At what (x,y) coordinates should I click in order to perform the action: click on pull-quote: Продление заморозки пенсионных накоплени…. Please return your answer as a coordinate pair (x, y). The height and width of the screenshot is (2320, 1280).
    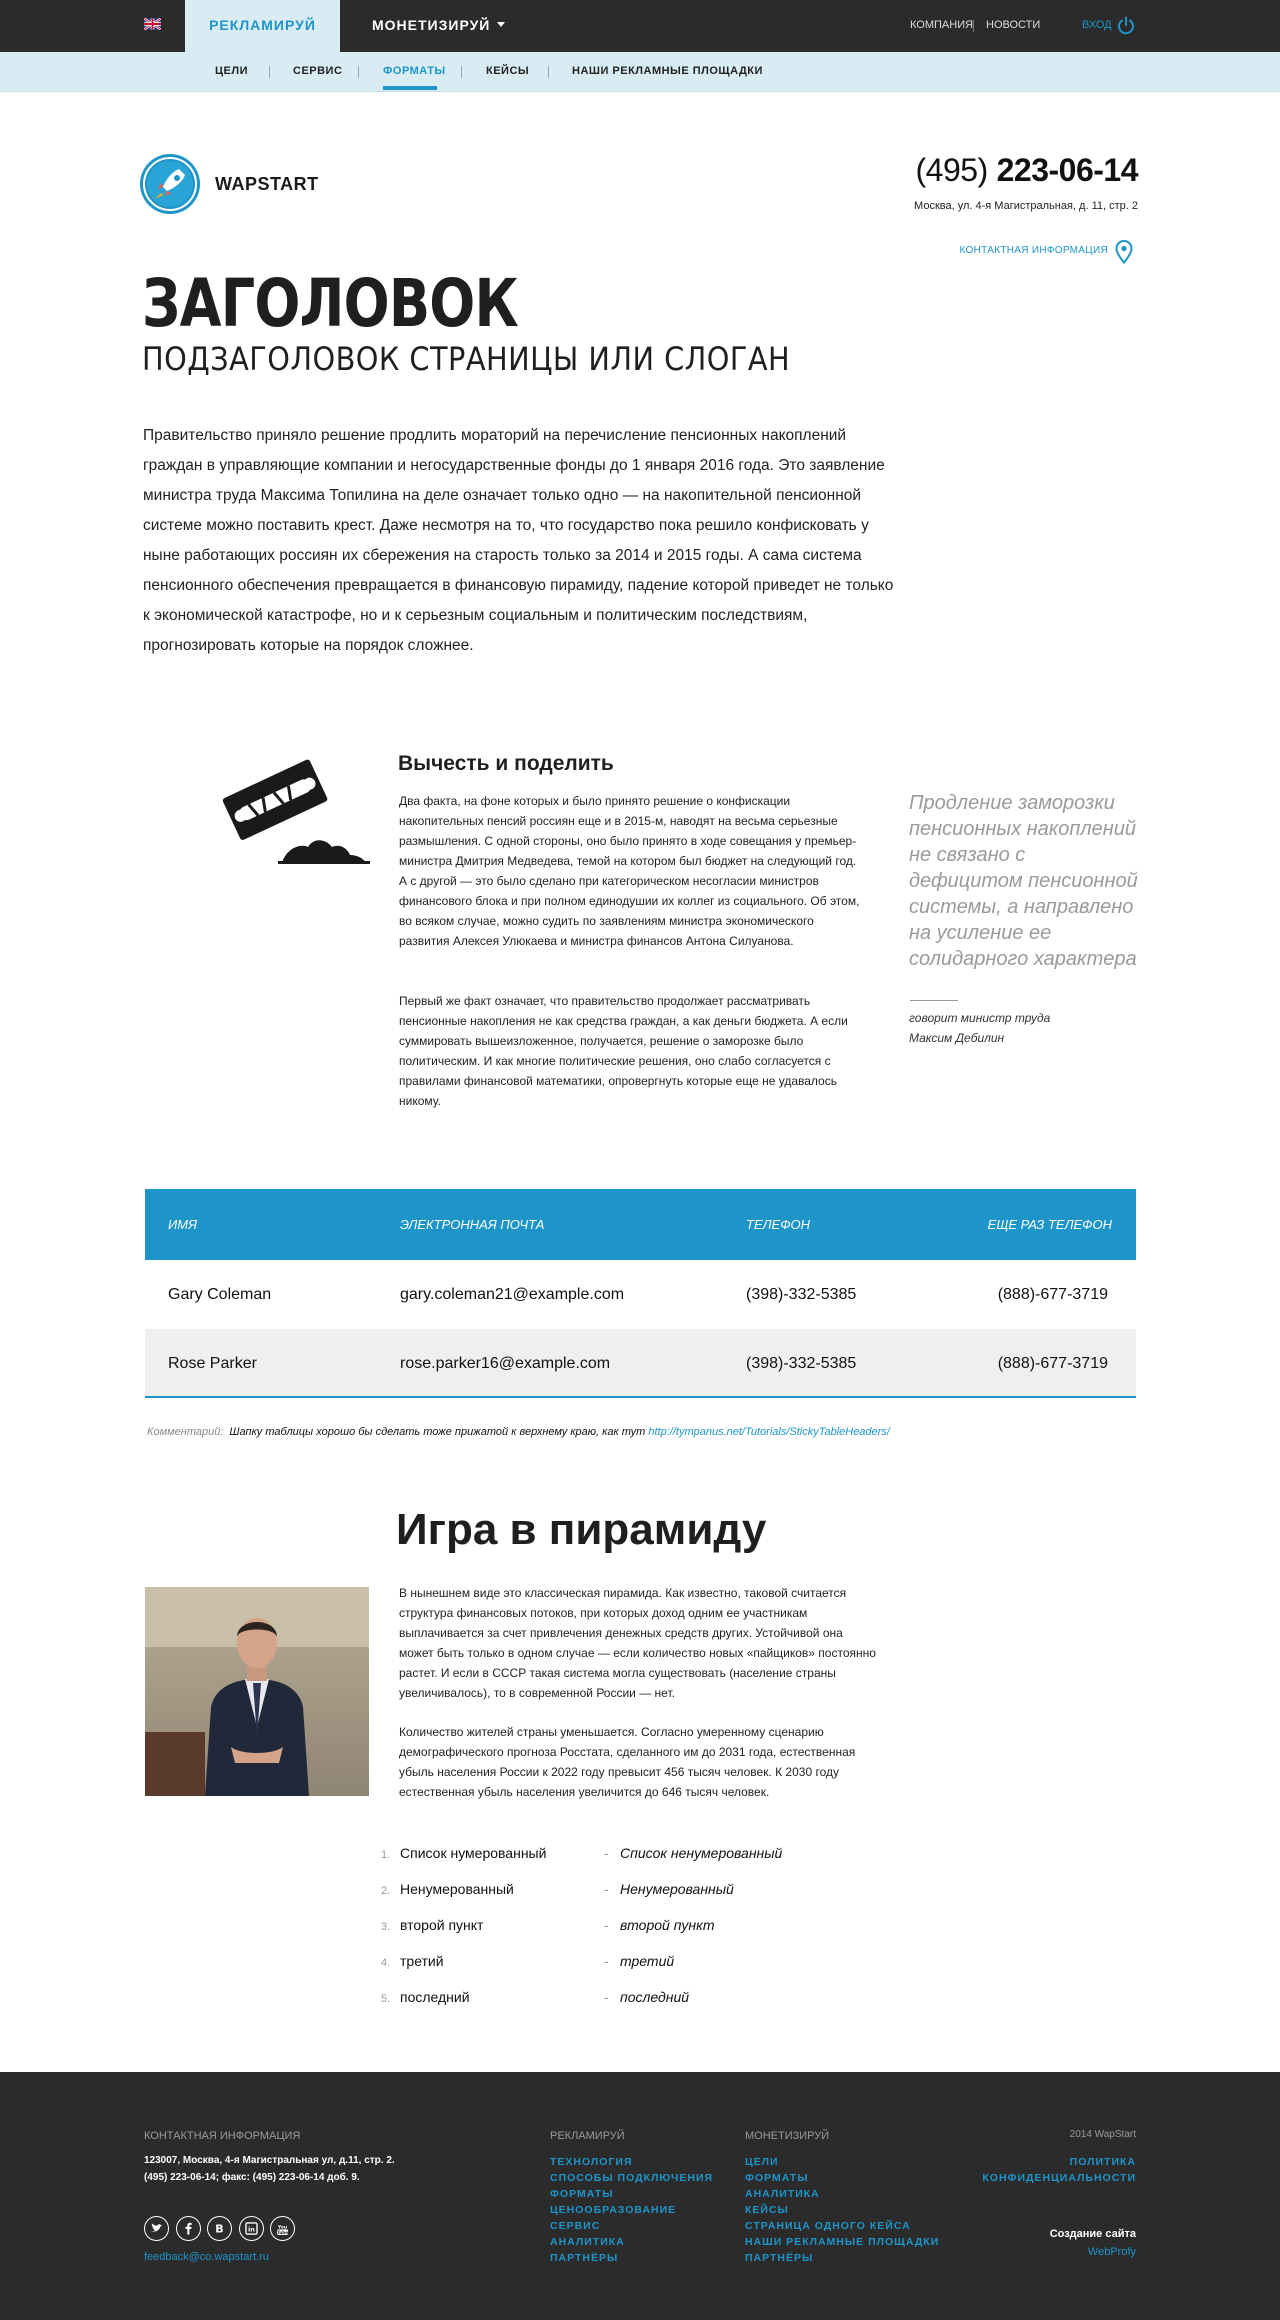
    Looking at the image, I should click on (1023, 881).